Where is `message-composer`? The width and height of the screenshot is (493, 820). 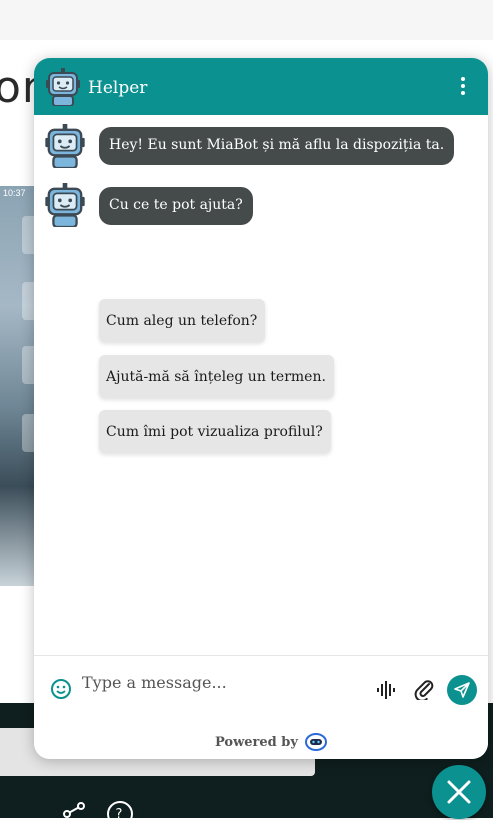 message-composer is located at coordinates (261, 688).